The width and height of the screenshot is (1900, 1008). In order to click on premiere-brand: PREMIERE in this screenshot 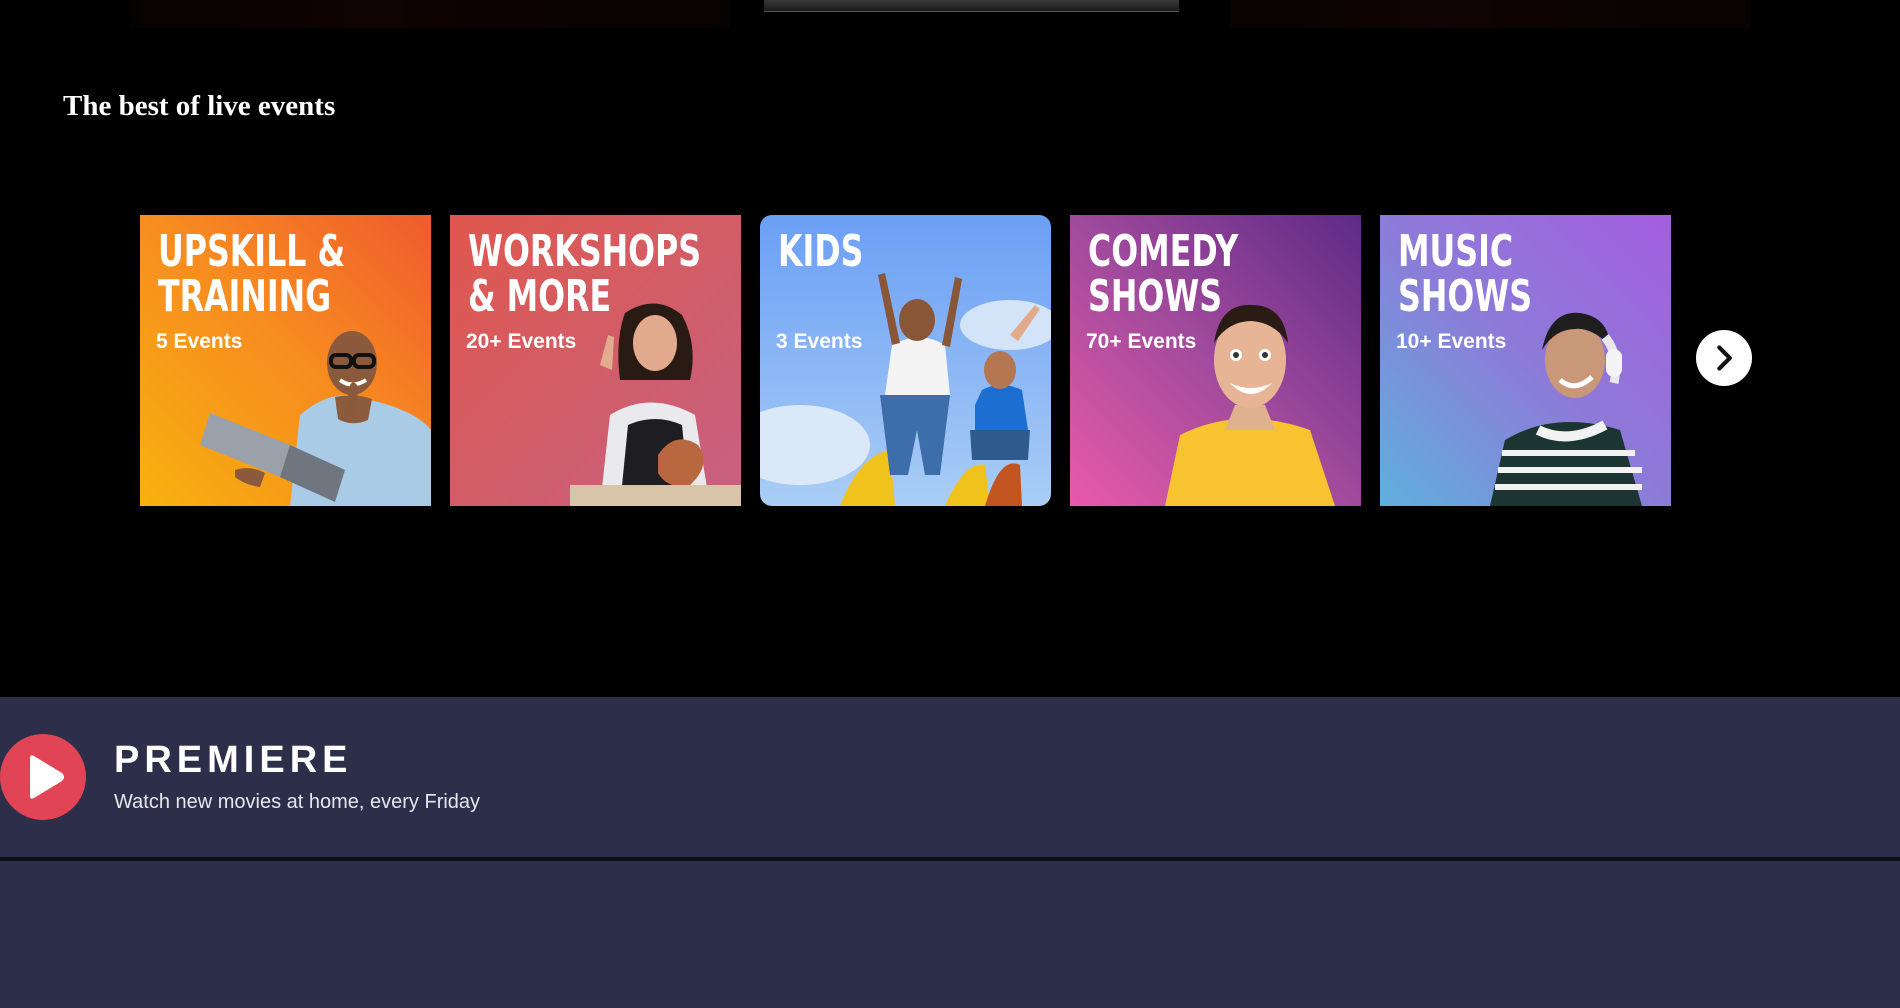, I will do `click(233, 760)`.